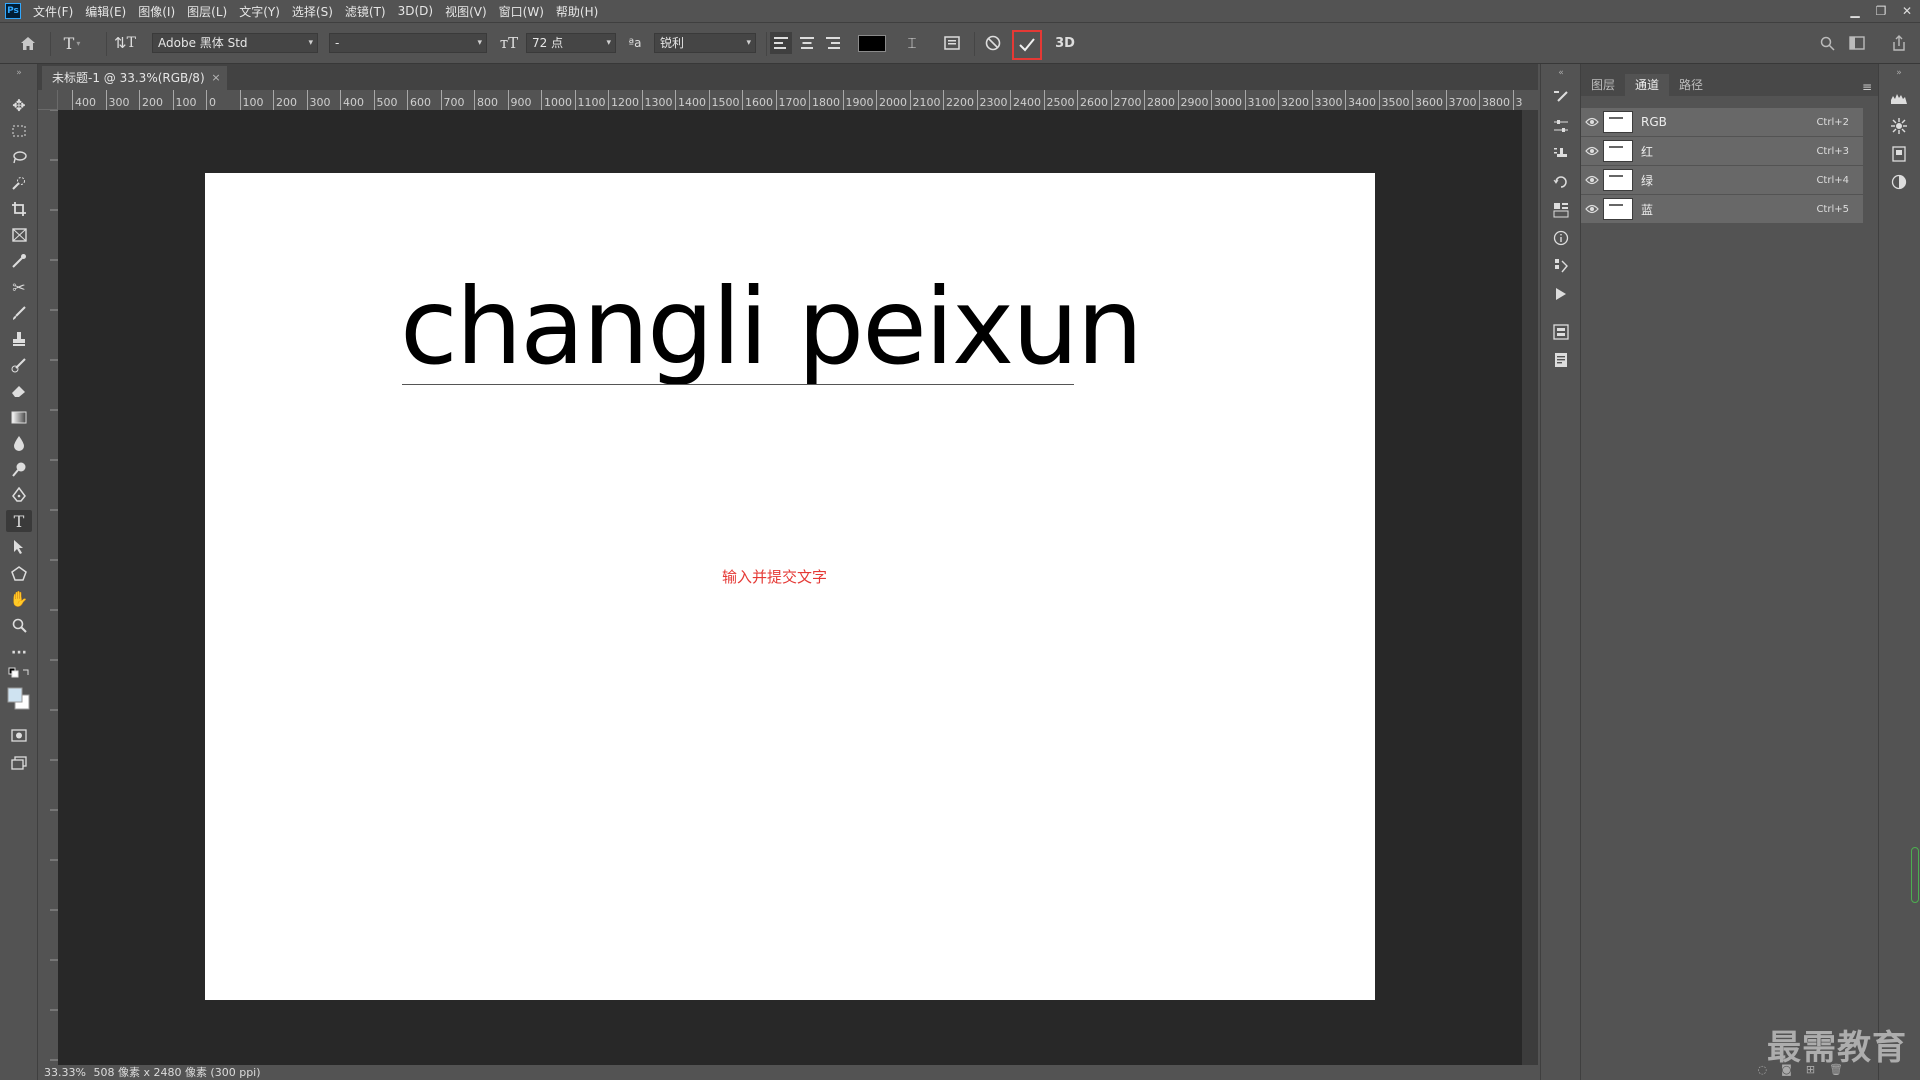  What do you see at coordinates (771, 327) in the screenshot?
I see `text-layer-content: changli peixun` at bounding box center [771, 327].